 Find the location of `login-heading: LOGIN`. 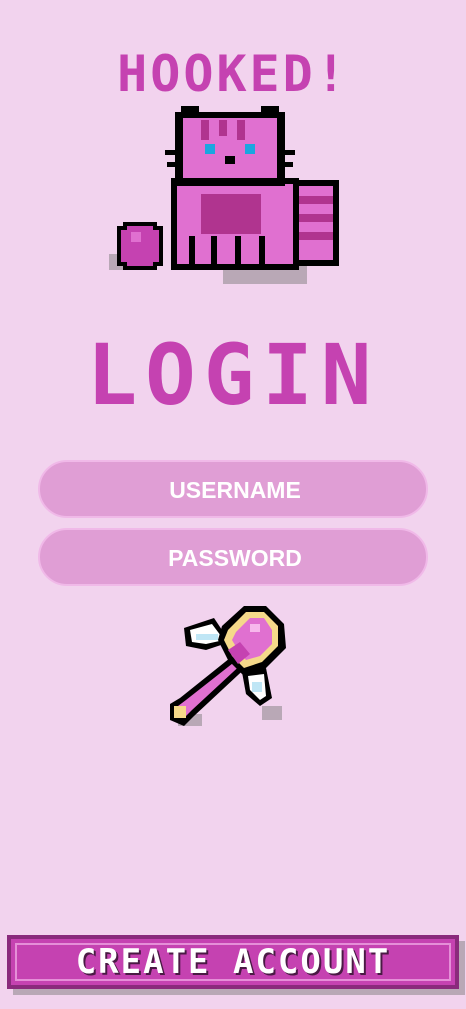

login-heading: LOGIN is located at coordinates (233, 375).